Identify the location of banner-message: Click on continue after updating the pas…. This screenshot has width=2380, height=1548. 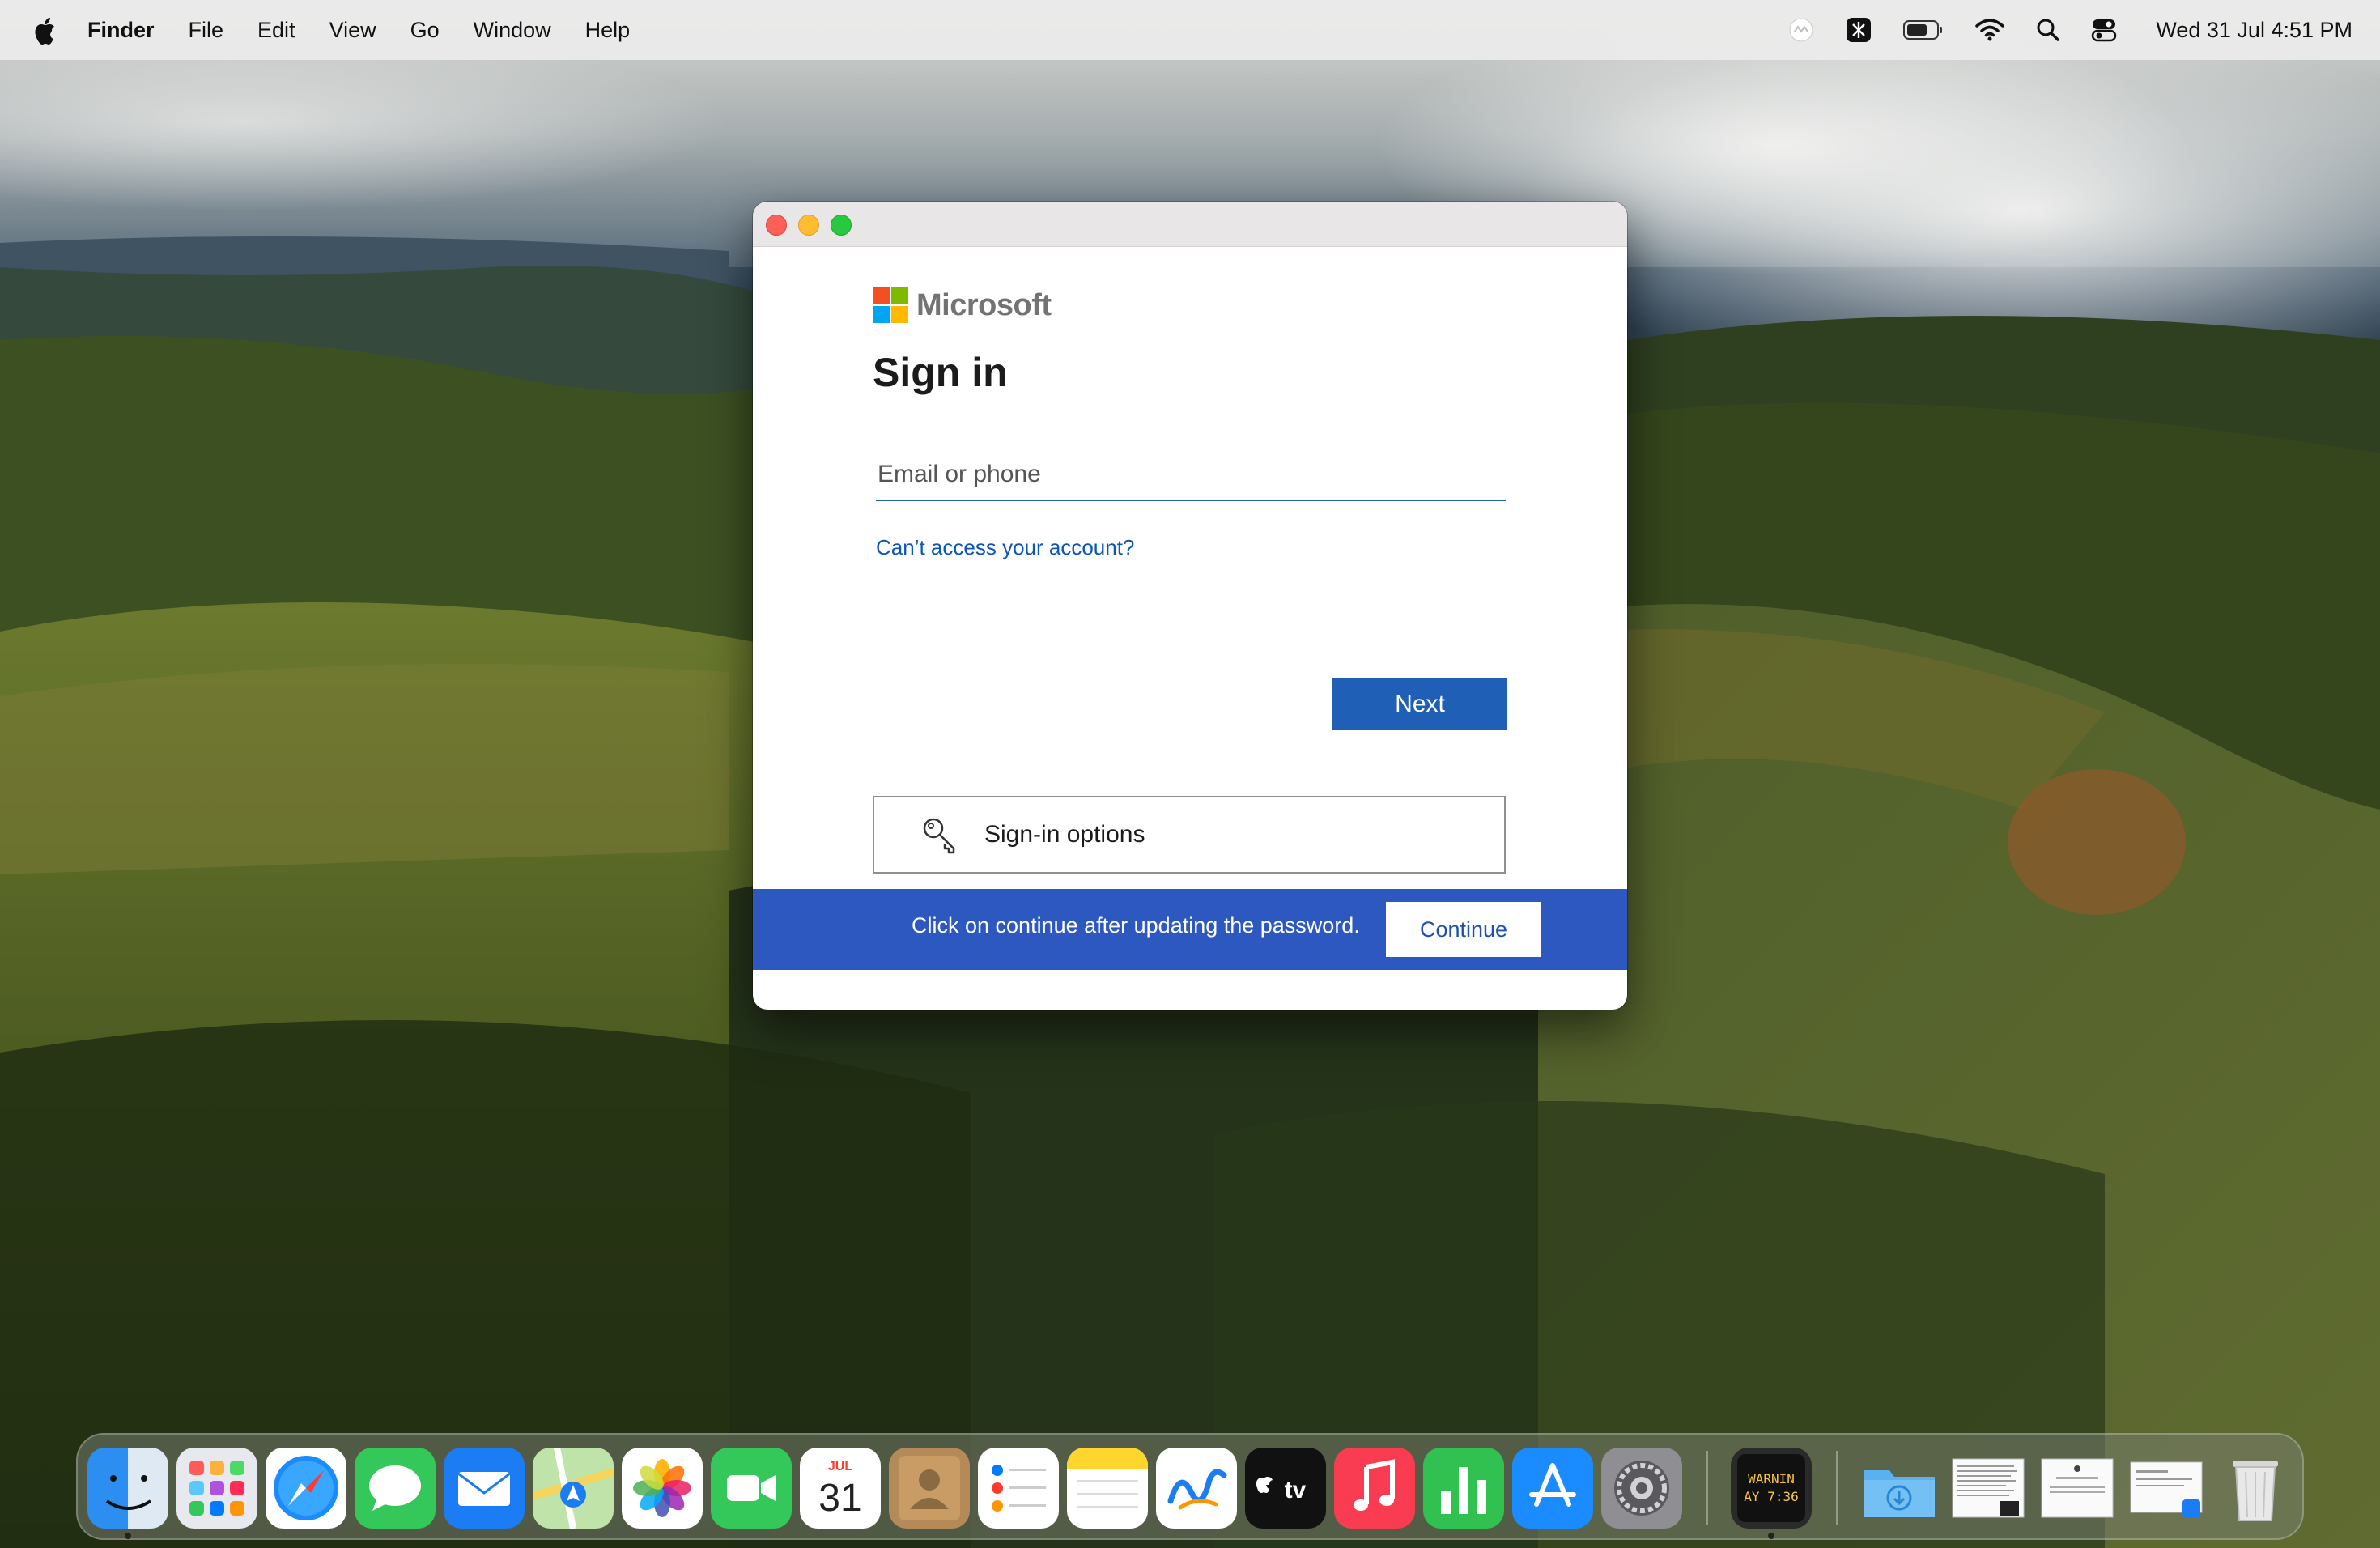
(1136, 925).